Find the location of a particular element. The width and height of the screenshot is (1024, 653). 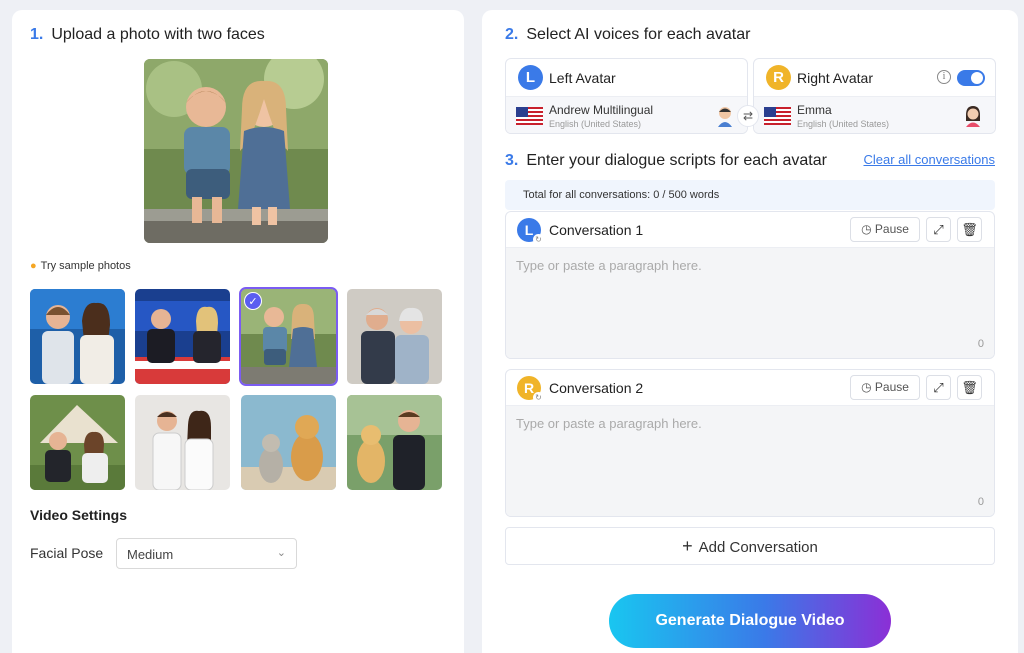

conversation-1-textarea: Type or paste a paragraph here. 0 is located at coordinates (750, 303).